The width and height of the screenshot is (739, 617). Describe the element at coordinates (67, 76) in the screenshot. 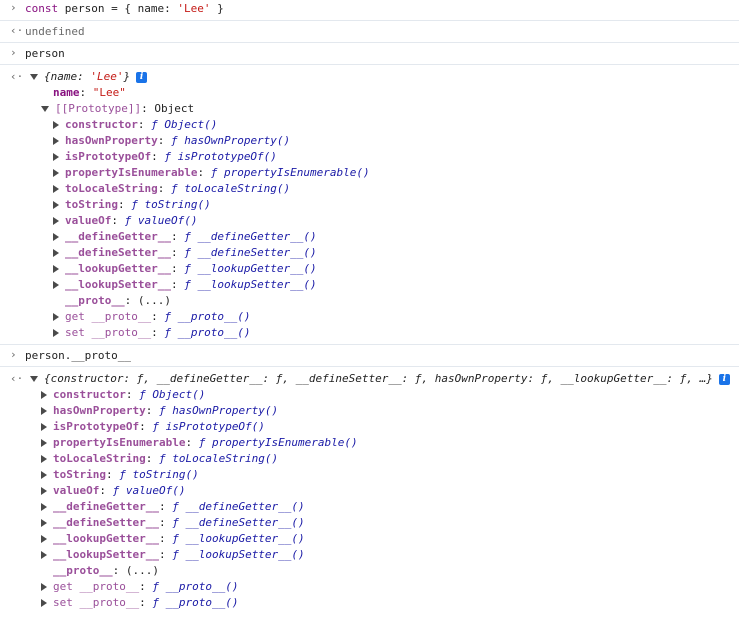

I see `summary-text: {name:` at that location.